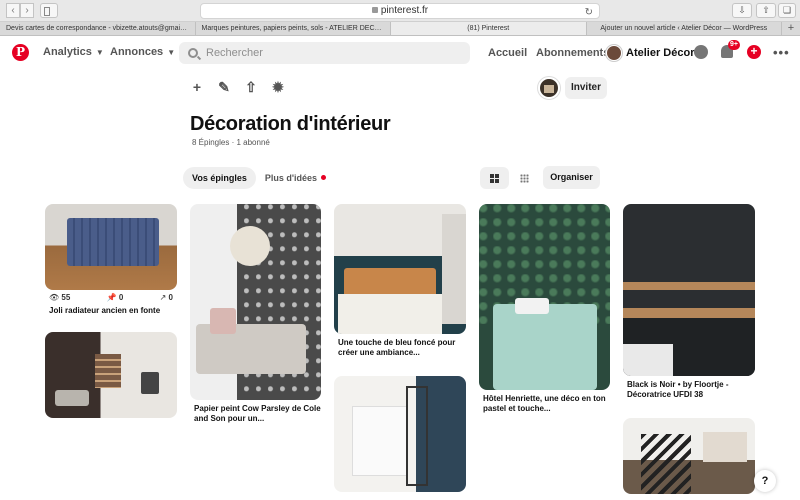  Describe the element at coordinates (115, 297) in the screenshot. I see `saves-stat: 📌 0` at that location.